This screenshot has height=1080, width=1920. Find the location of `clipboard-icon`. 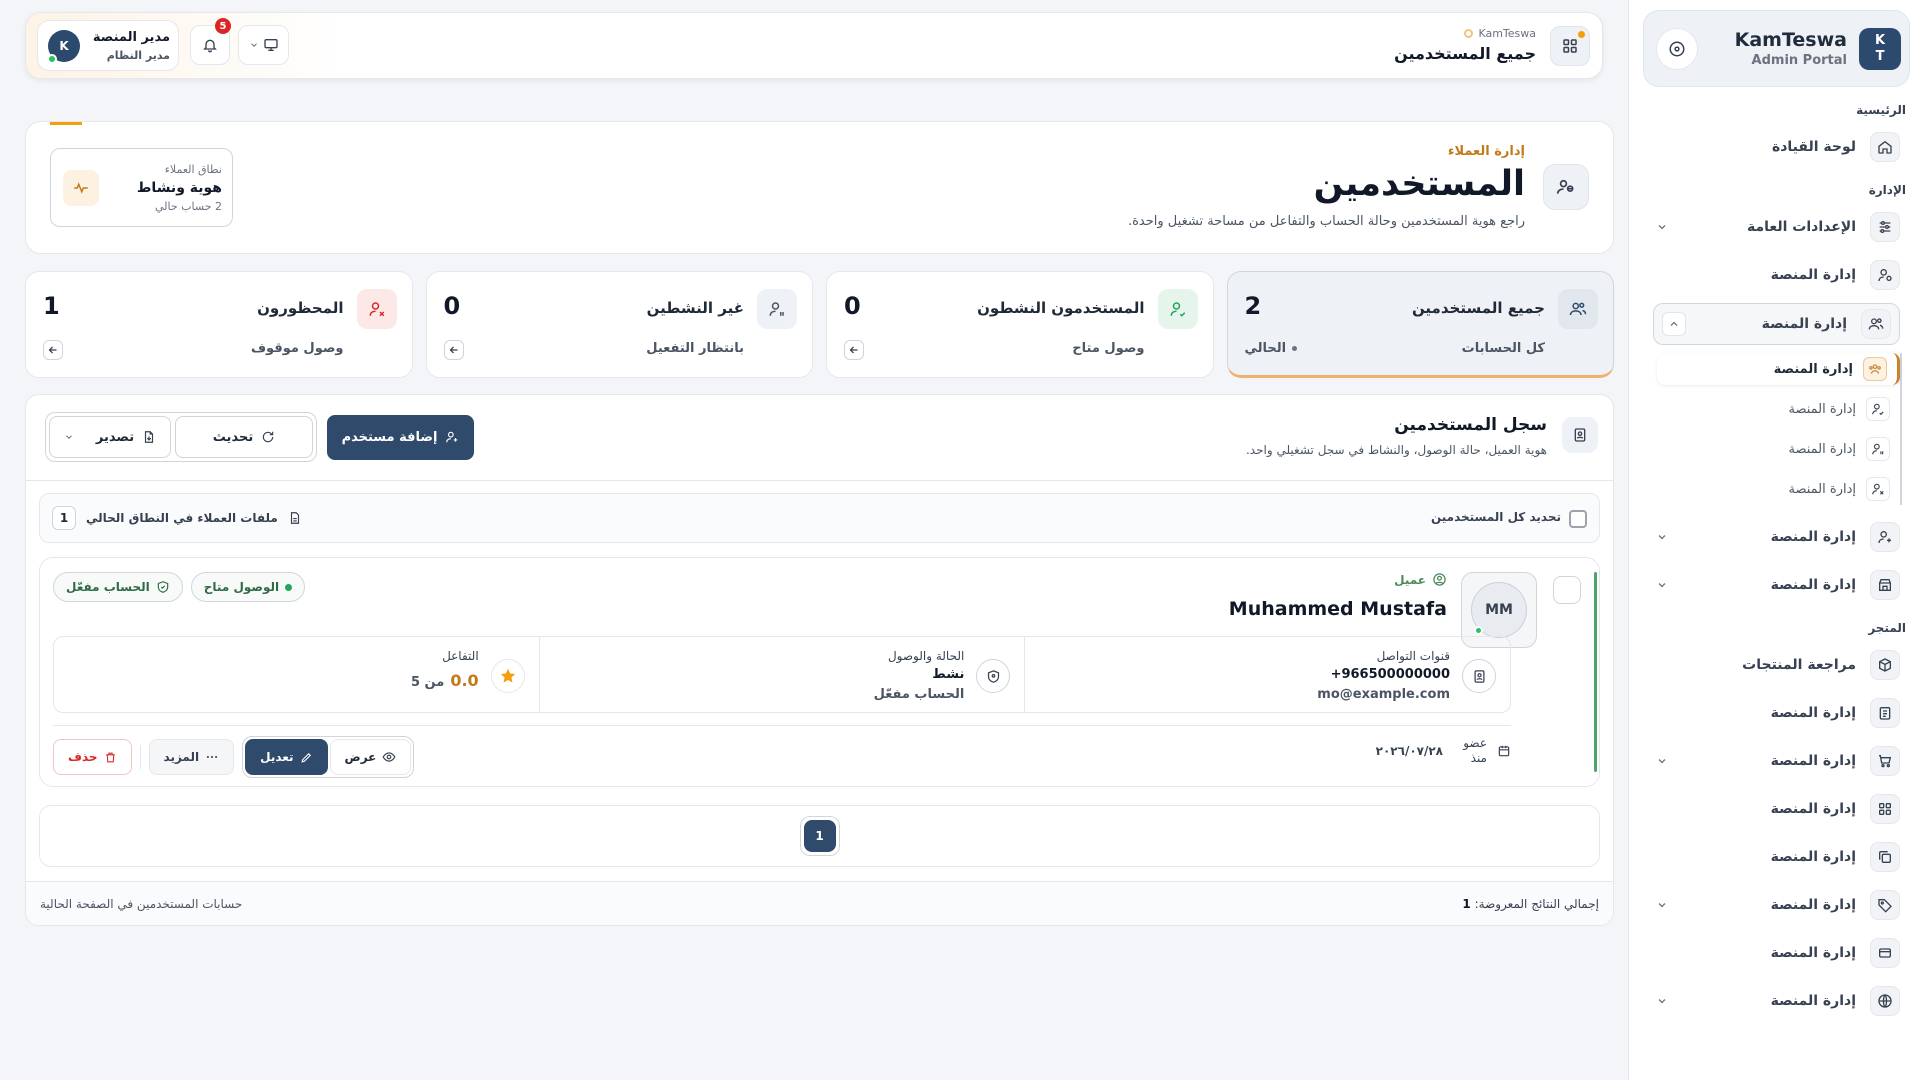

clipboard-icon is located at coordinates (1885, 713).